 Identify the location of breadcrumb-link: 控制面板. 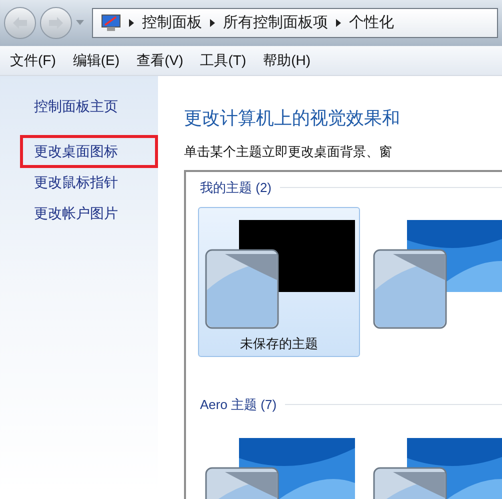
(172, 23).